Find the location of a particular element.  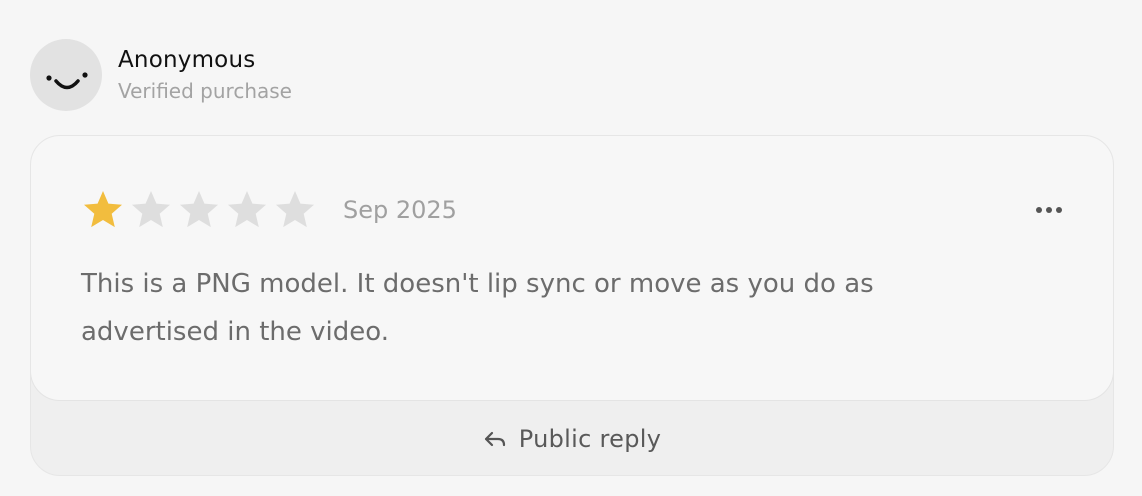

reply-arrow-icon is located at coordinates (494, 439).